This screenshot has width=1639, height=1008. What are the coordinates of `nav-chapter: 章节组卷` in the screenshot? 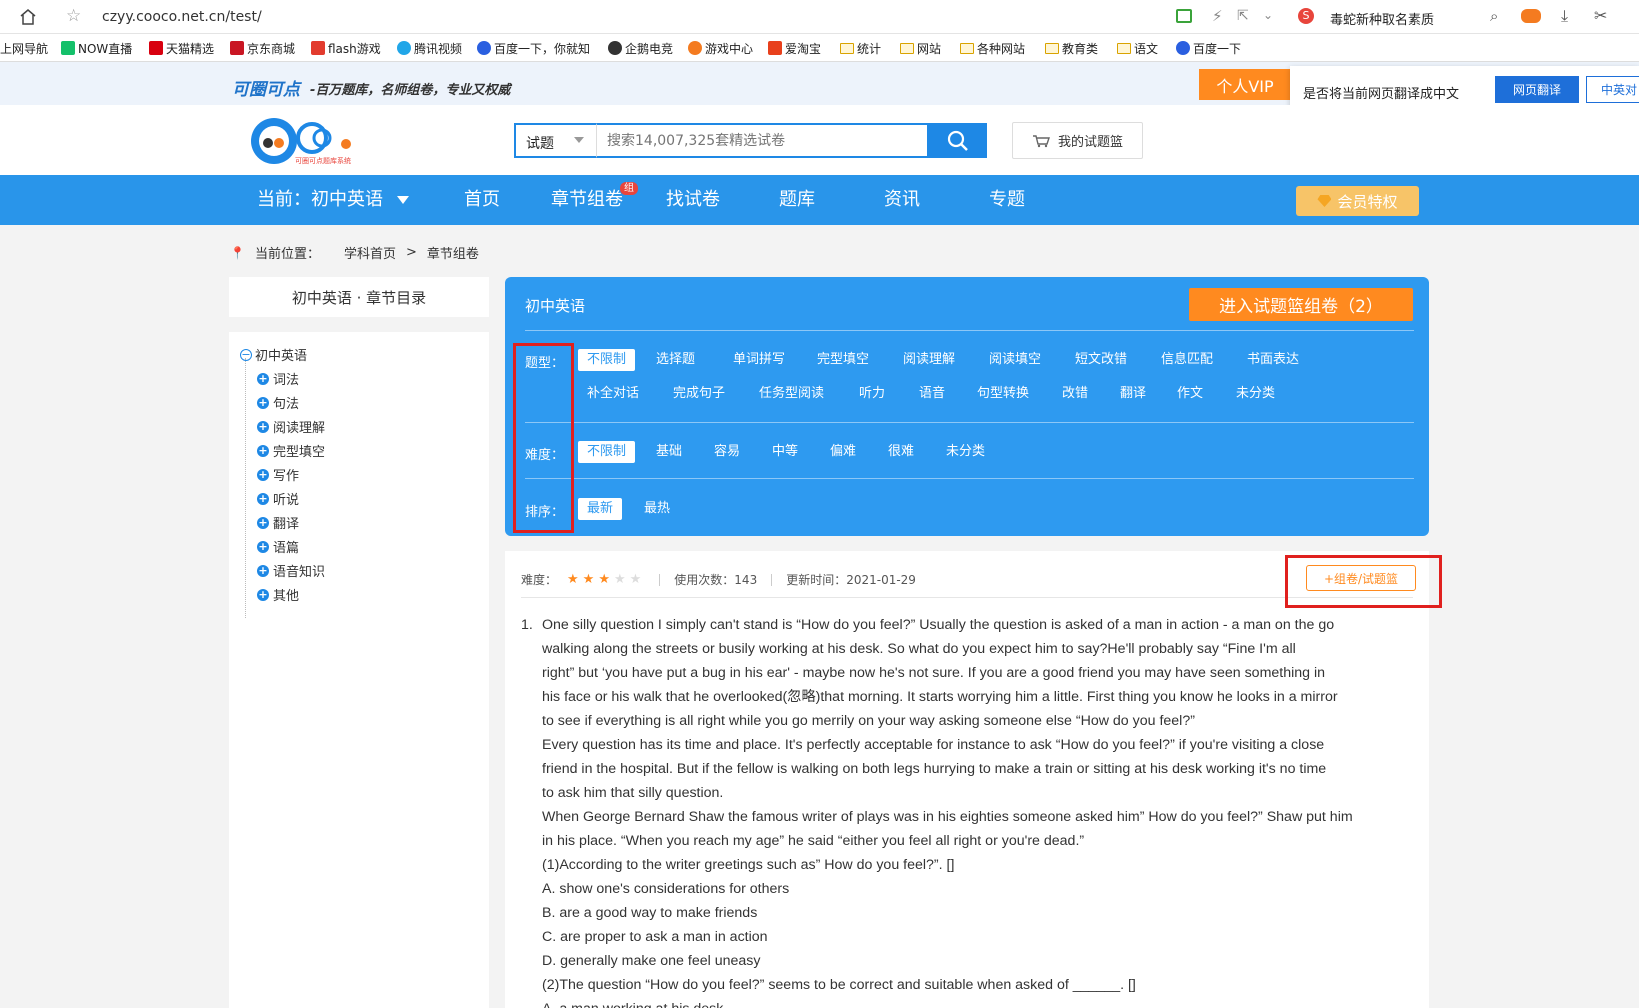 It's located at (587, 200).